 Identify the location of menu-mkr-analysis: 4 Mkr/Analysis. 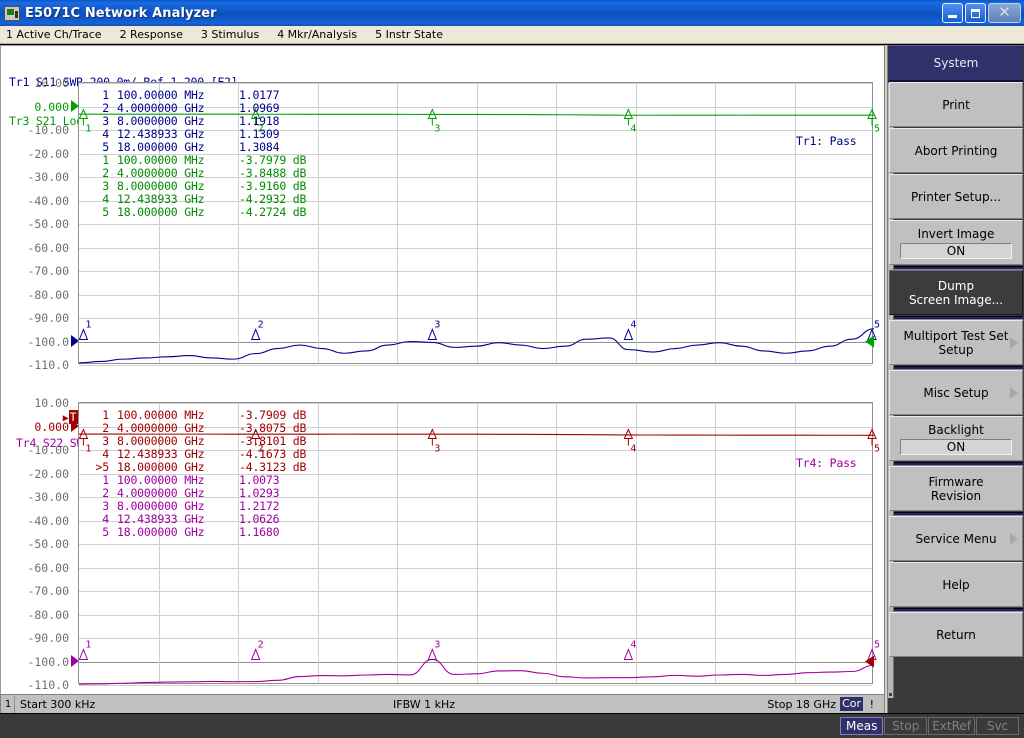
(317, 34).